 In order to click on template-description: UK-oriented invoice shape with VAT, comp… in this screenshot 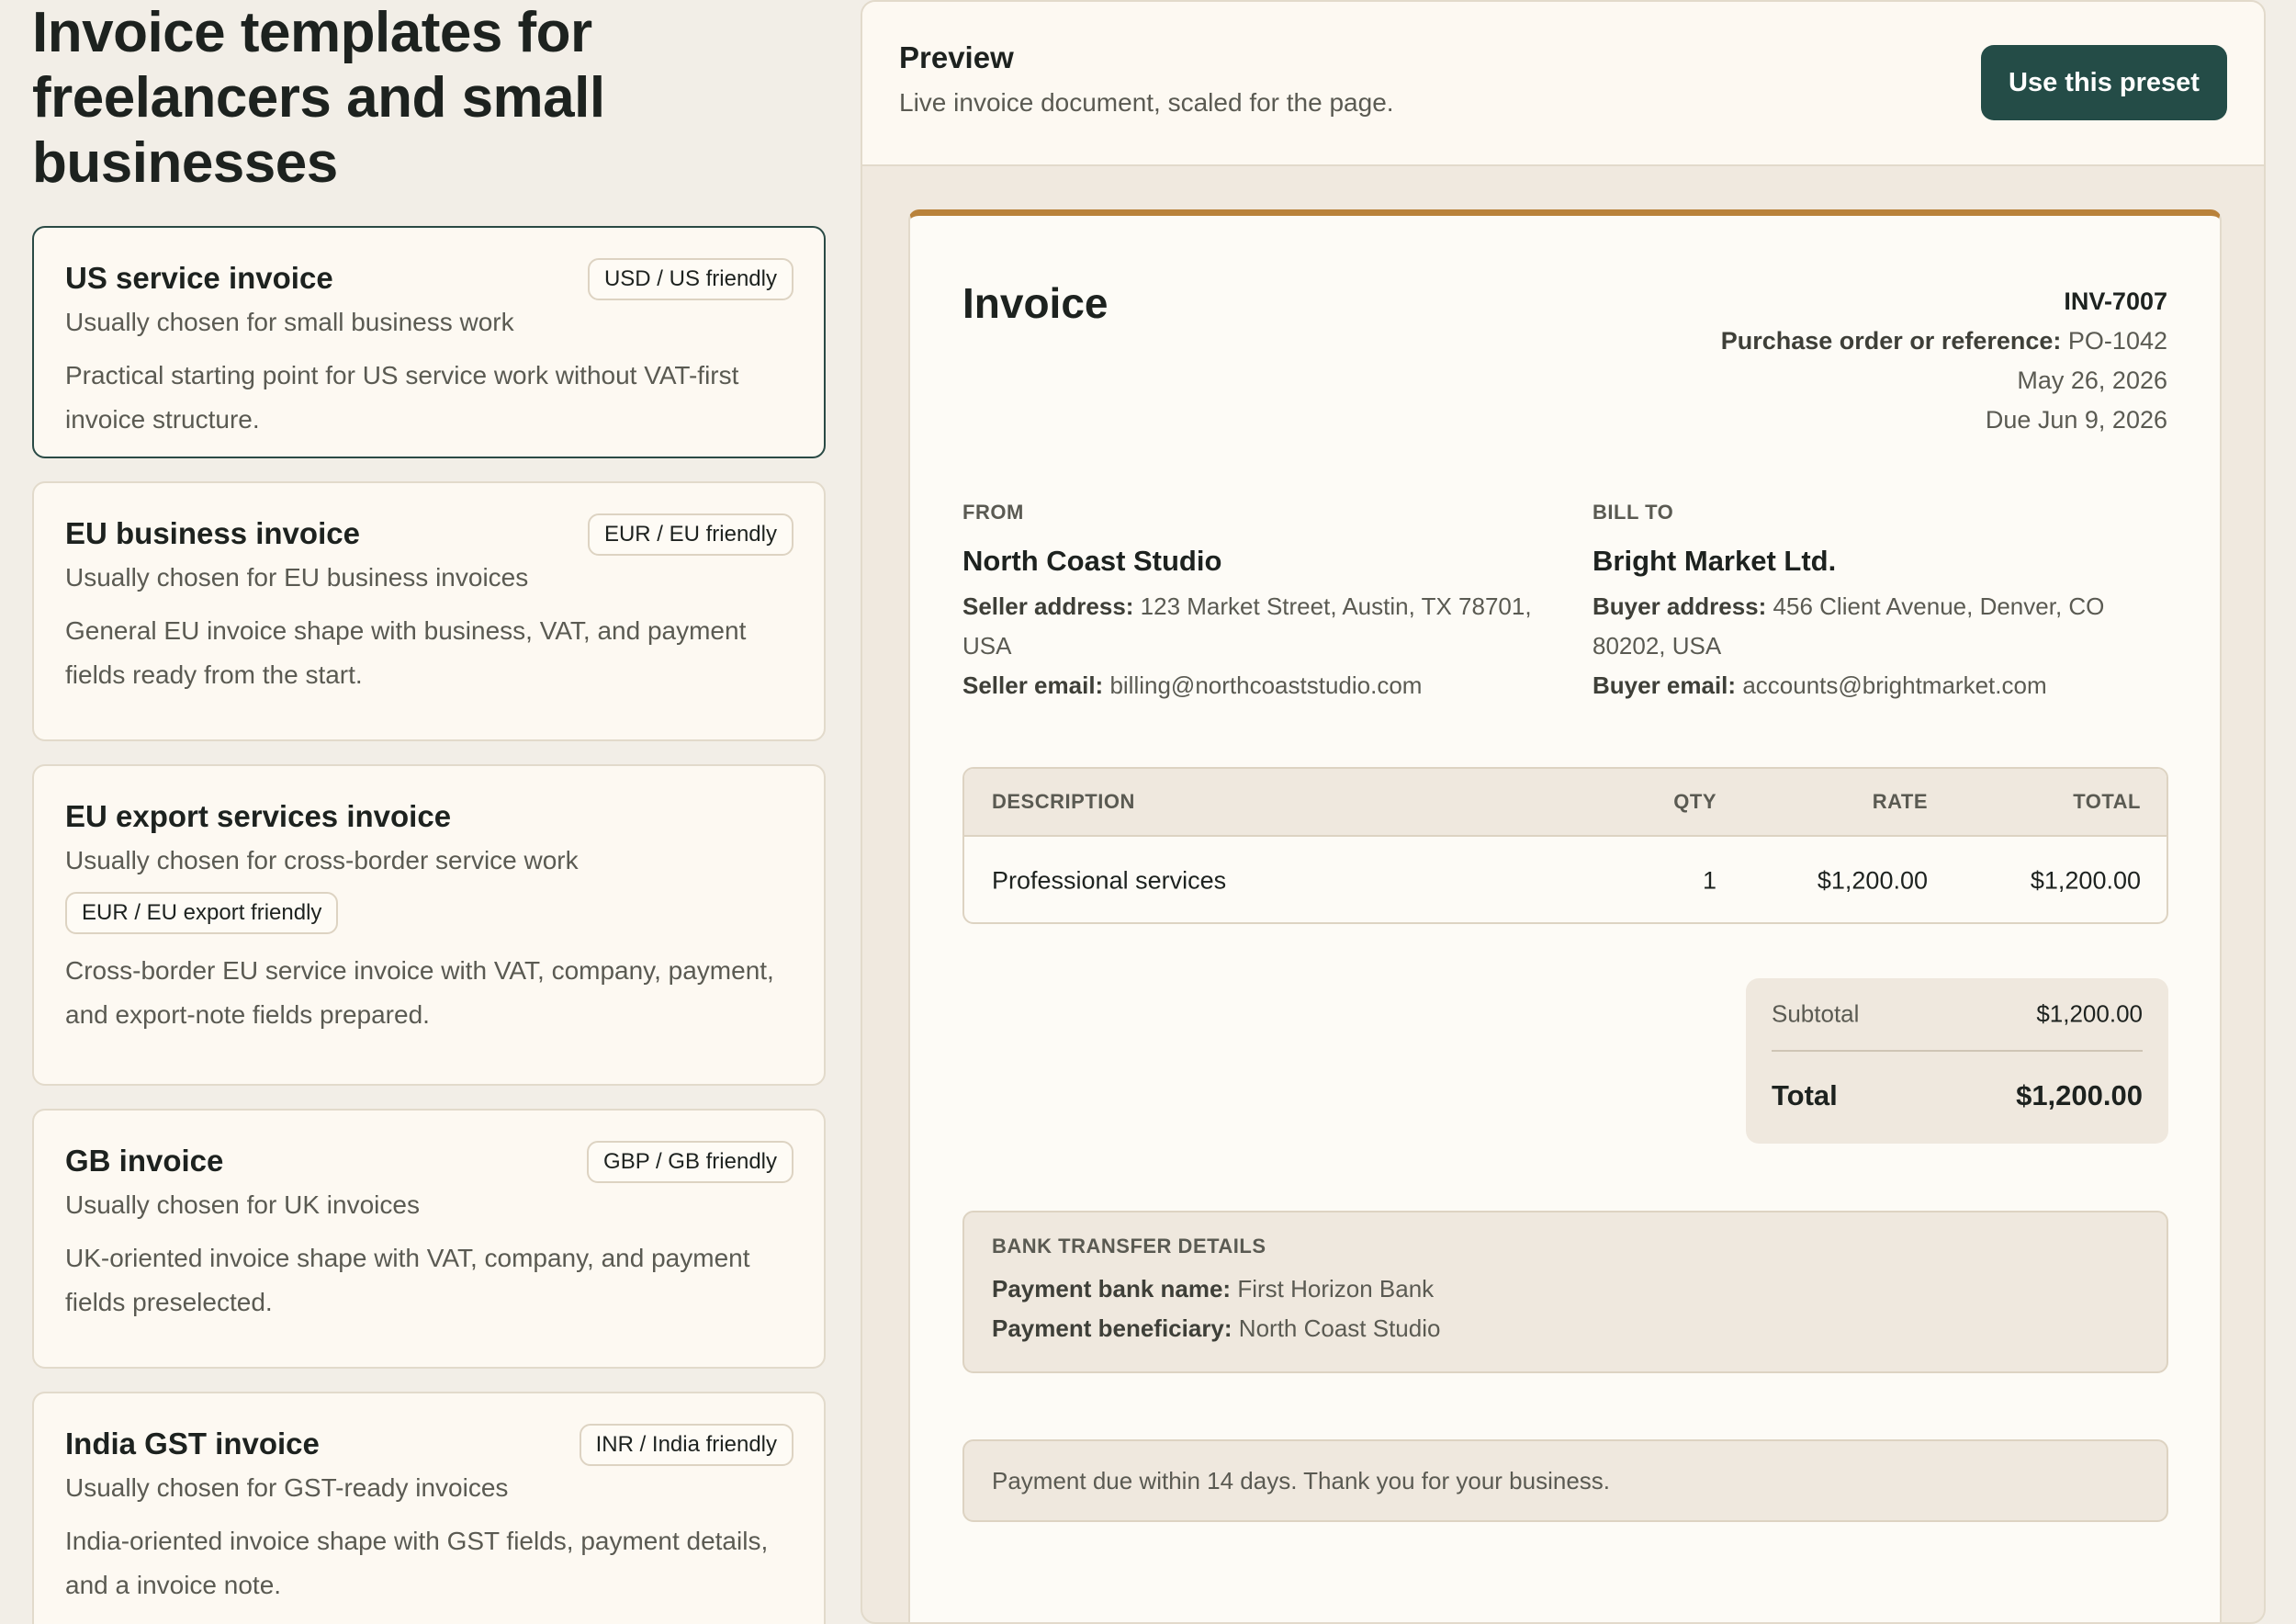, I will do `click(407, 1280)`.